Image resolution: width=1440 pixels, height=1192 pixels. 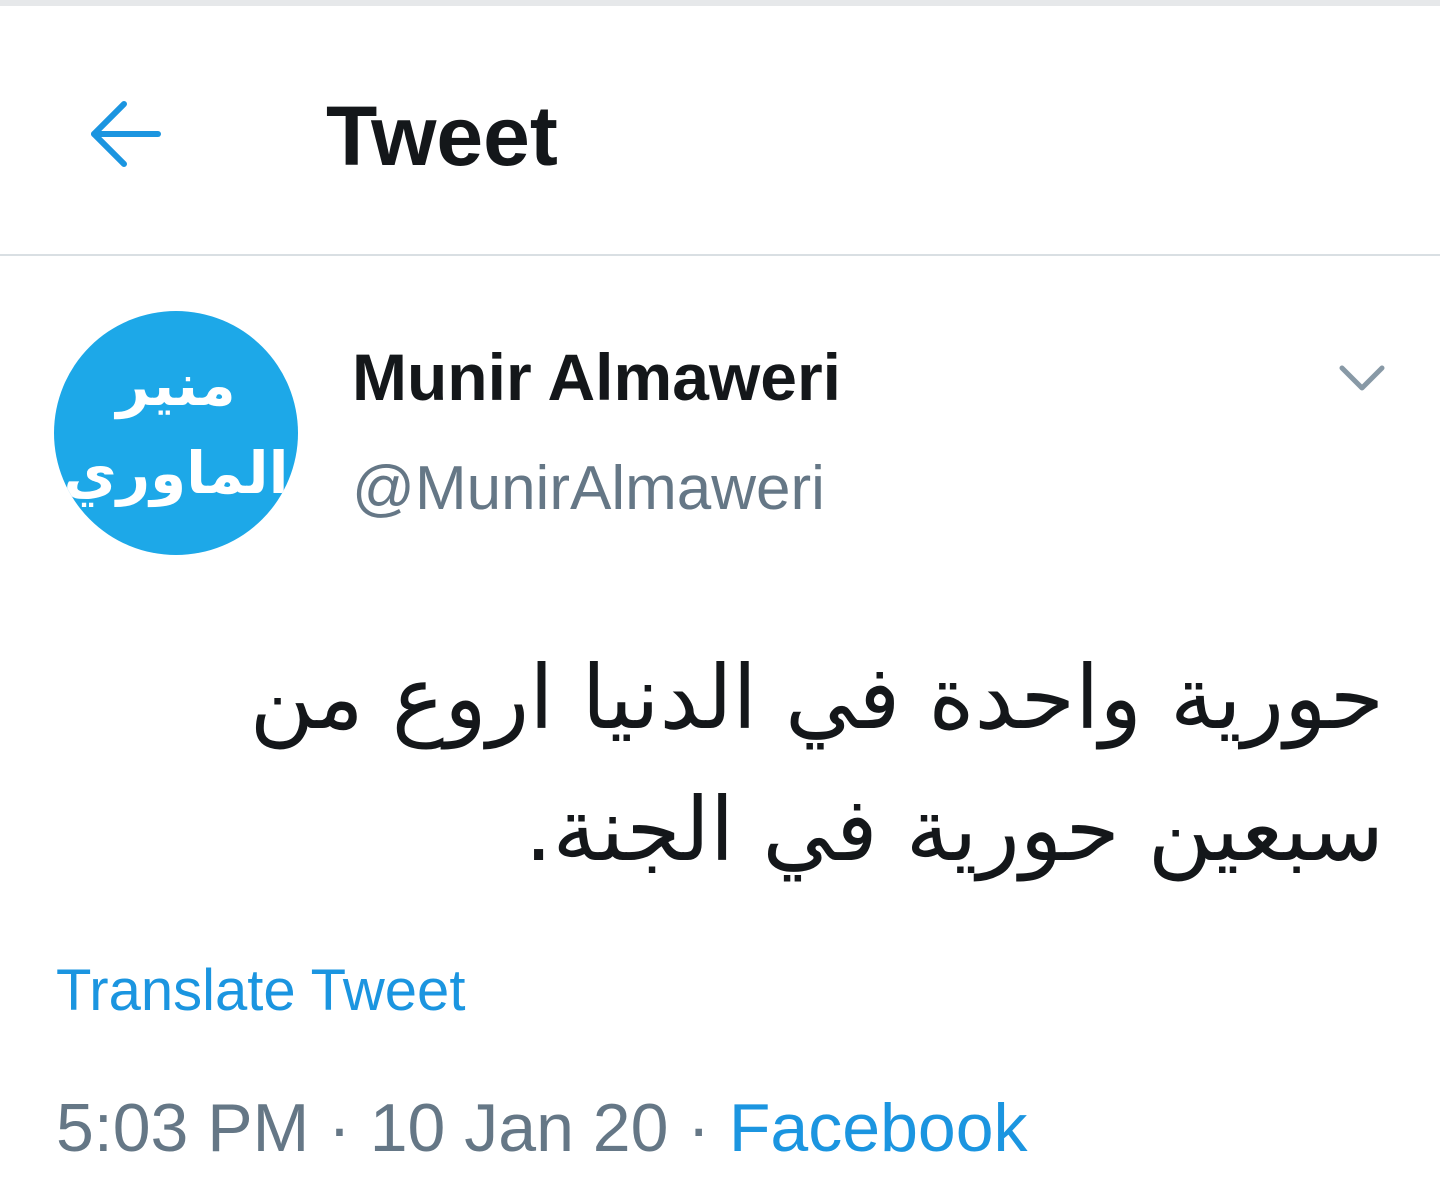 I want to click on avatar-text-line1: منير, so click(x=176, y=385).